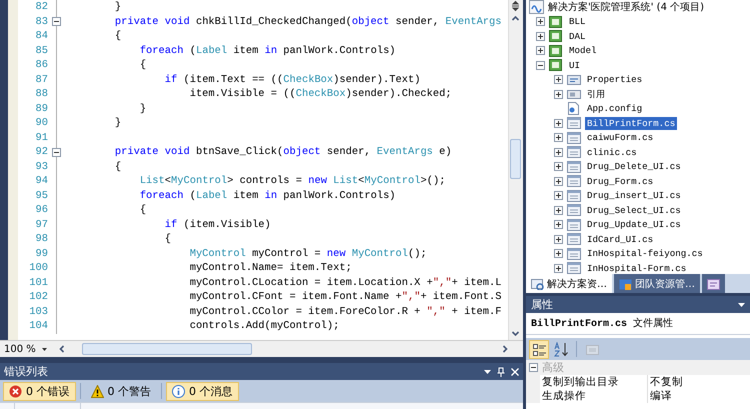 The height and width of the screenshot is (409, 750). Describe the element at coordinates (202, 391) in the screenshot. I see `filter-button: 0 个消息` at that location.